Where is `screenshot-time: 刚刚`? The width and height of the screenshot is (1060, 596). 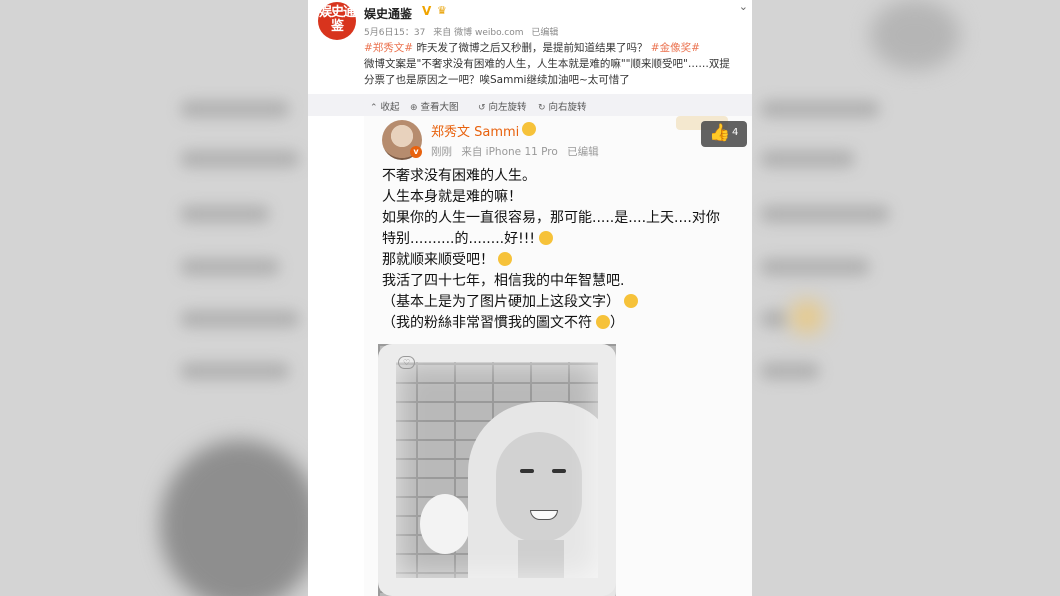 screenshot-time: 刚刚 is located at coordinates (441, 152).